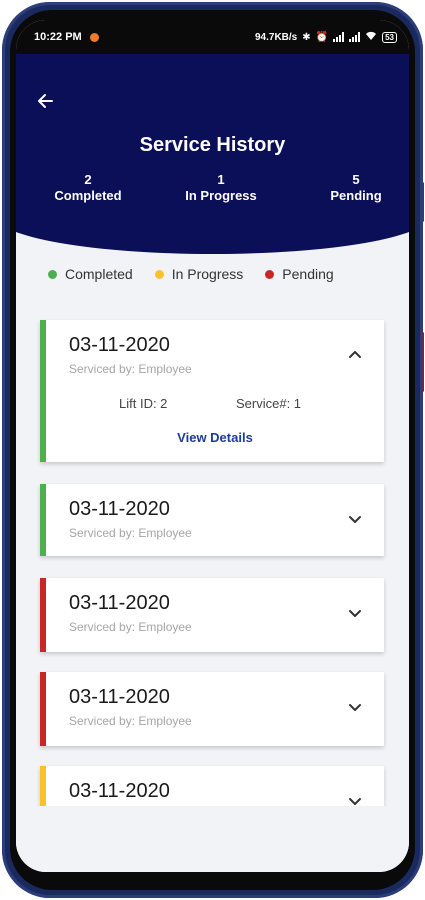 This screenshot has width=425, height=900. I want to click on network-speed: 94.7KB/s, so click(276, 37).